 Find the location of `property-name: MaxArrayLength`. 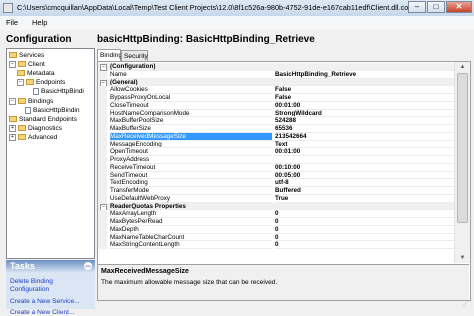

property-name: MaxArrayLength is located at coordinates (191, 214).